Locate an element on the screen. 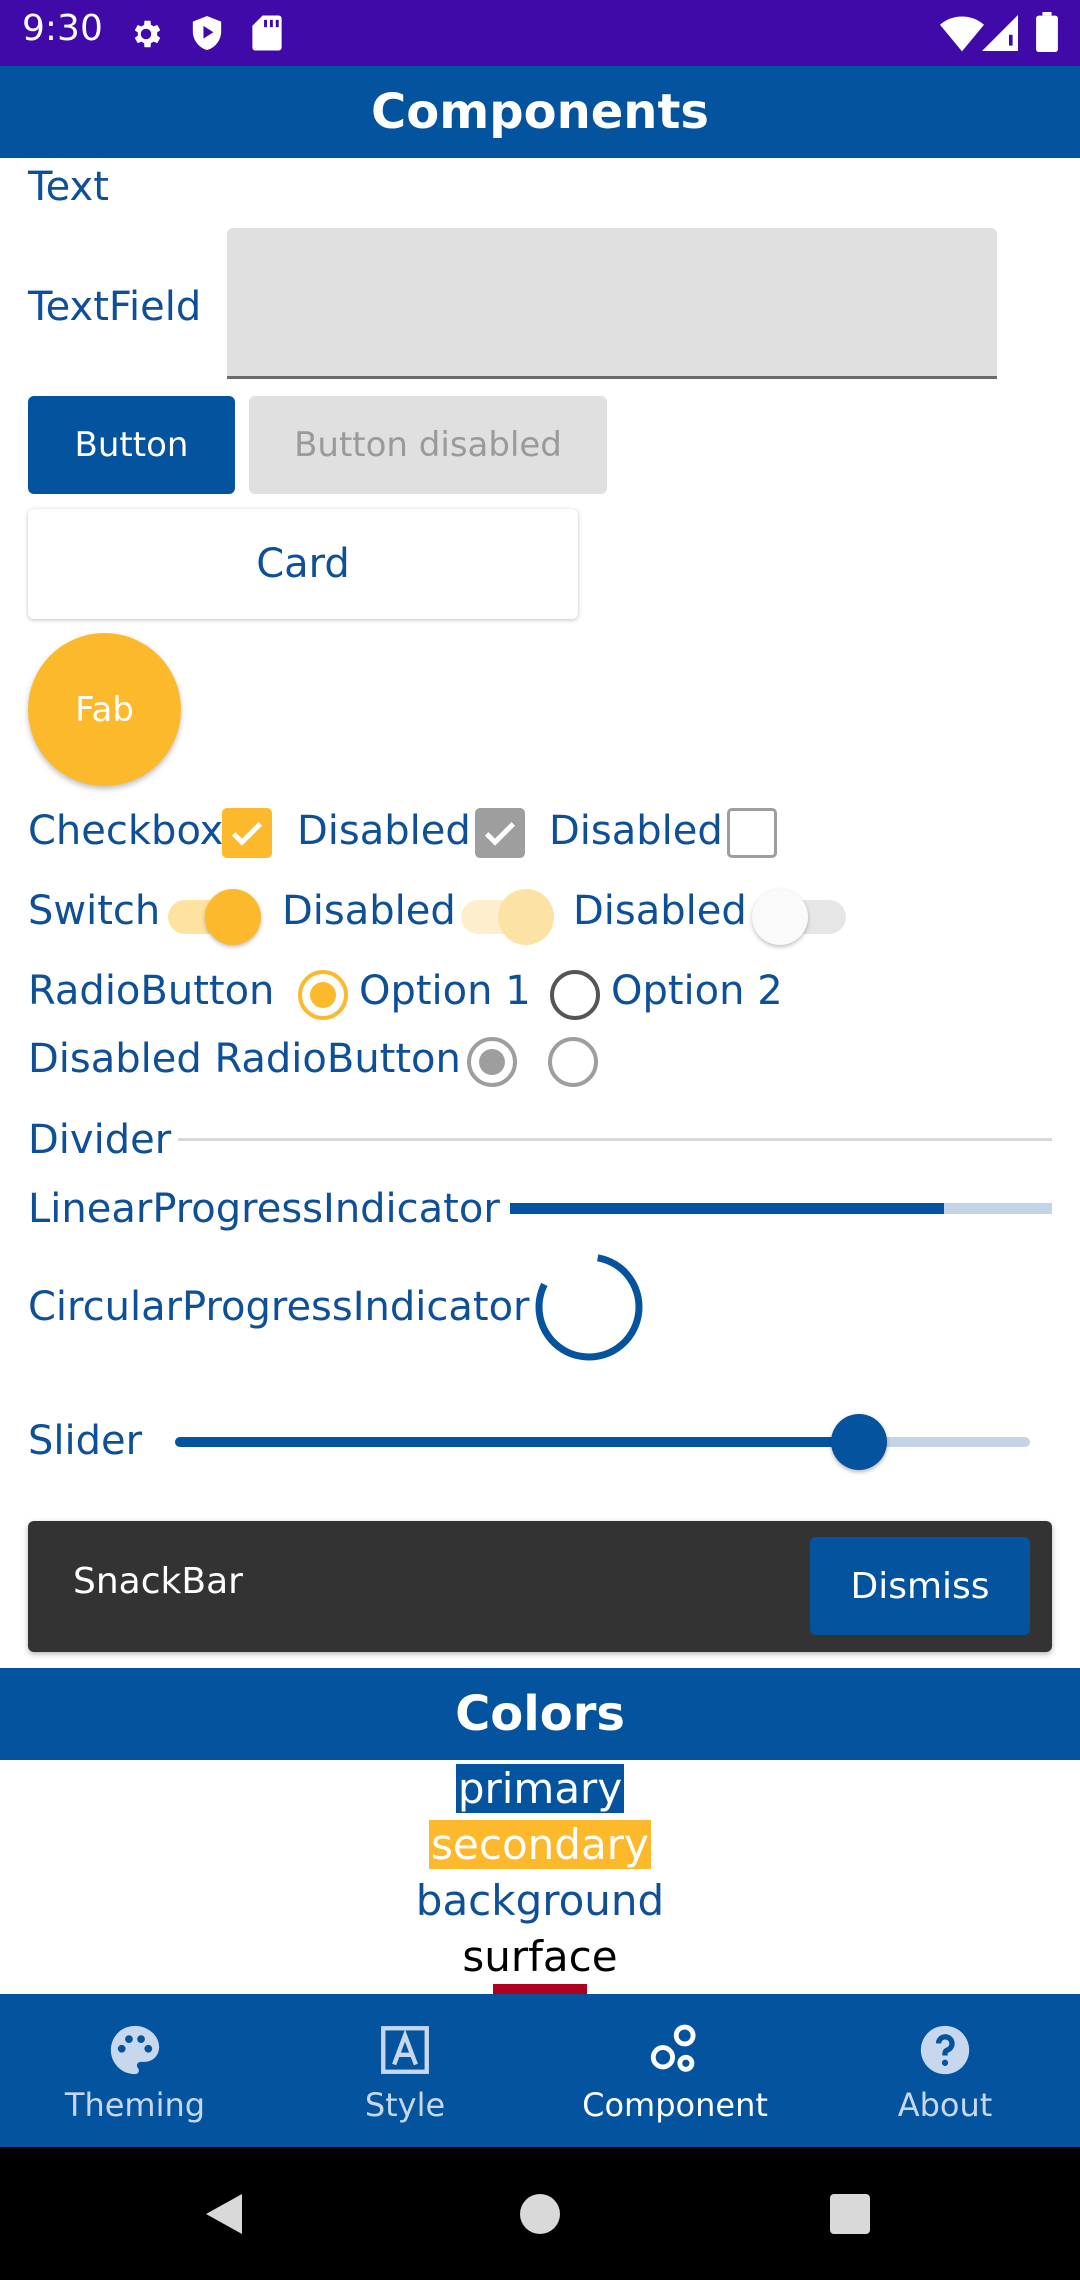  radio-disabled-selected is located at coordinates (492, 1062).